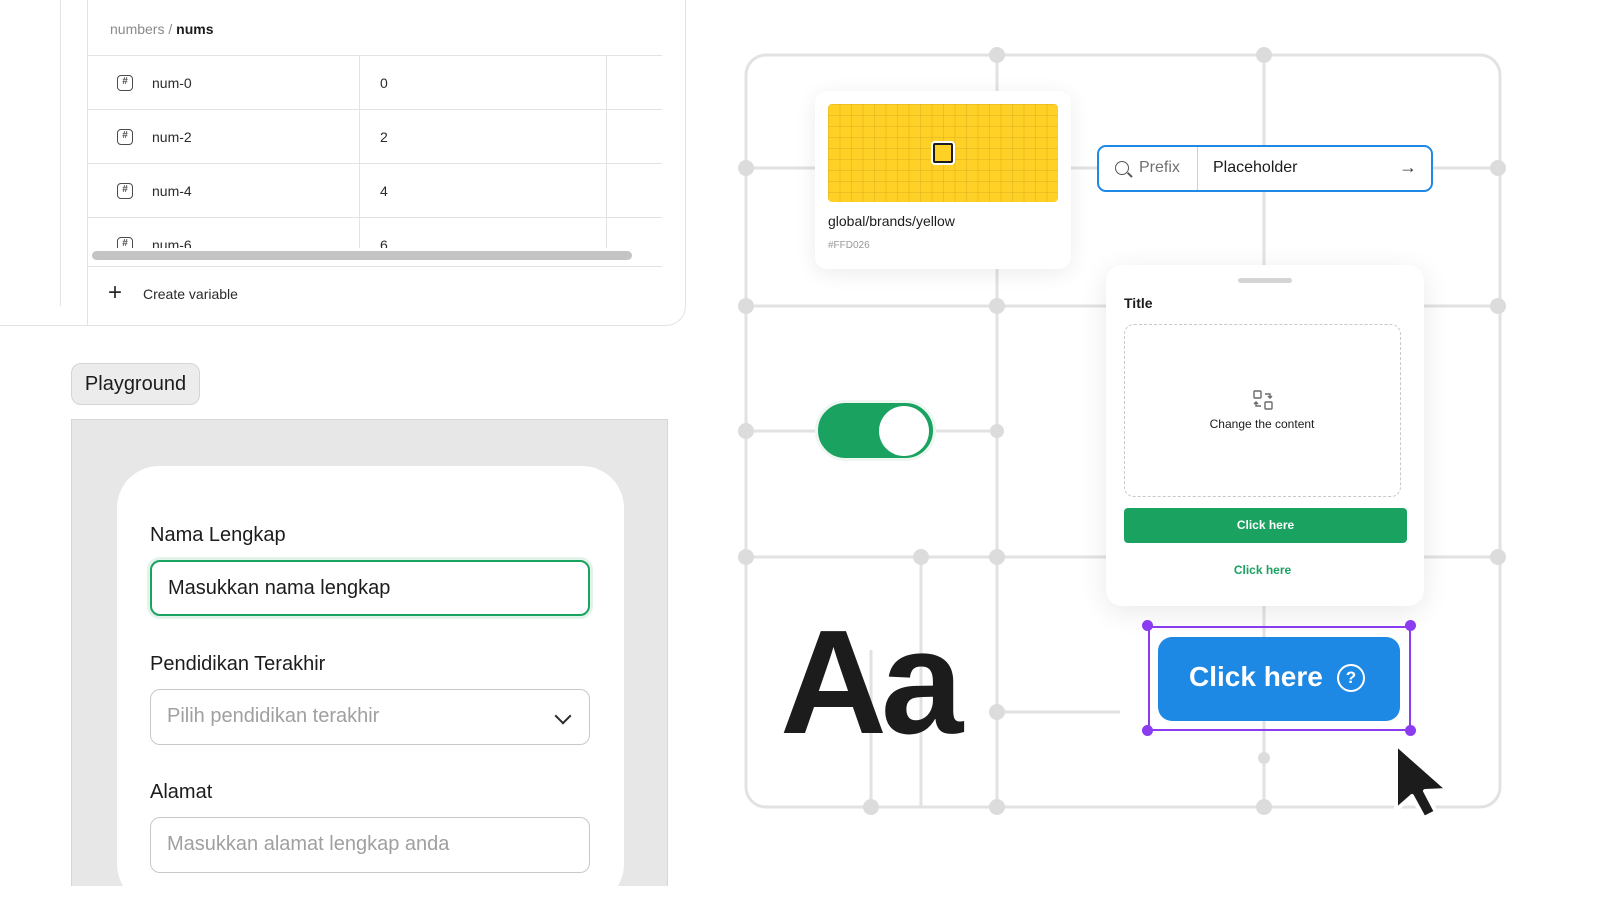 The image size is (1600, 906). I want to click on color-picker-handle, so click(943, 153).